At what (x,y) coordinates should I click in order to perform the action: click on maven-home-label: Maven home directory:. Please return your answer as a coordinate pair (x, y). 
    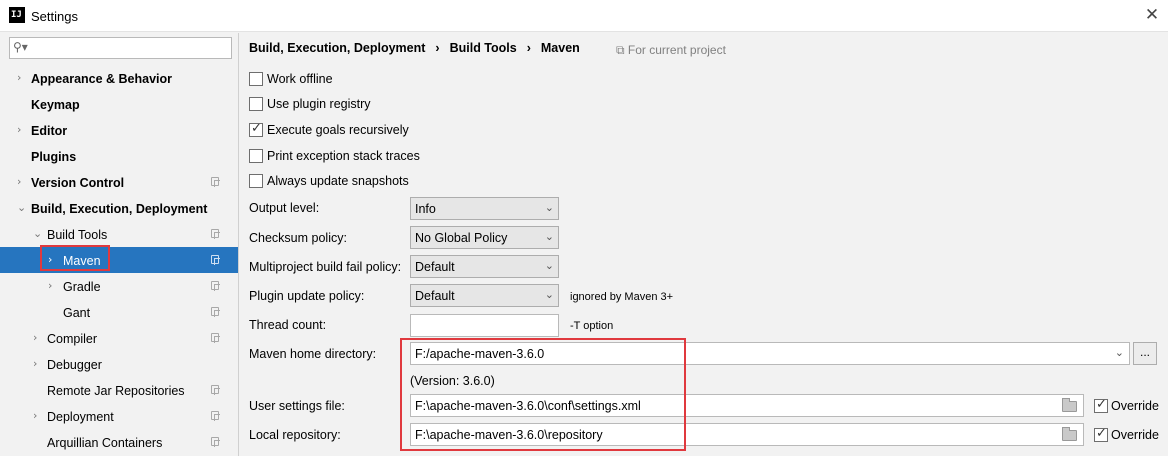
    Looking at the image, I should click on (313, 354).